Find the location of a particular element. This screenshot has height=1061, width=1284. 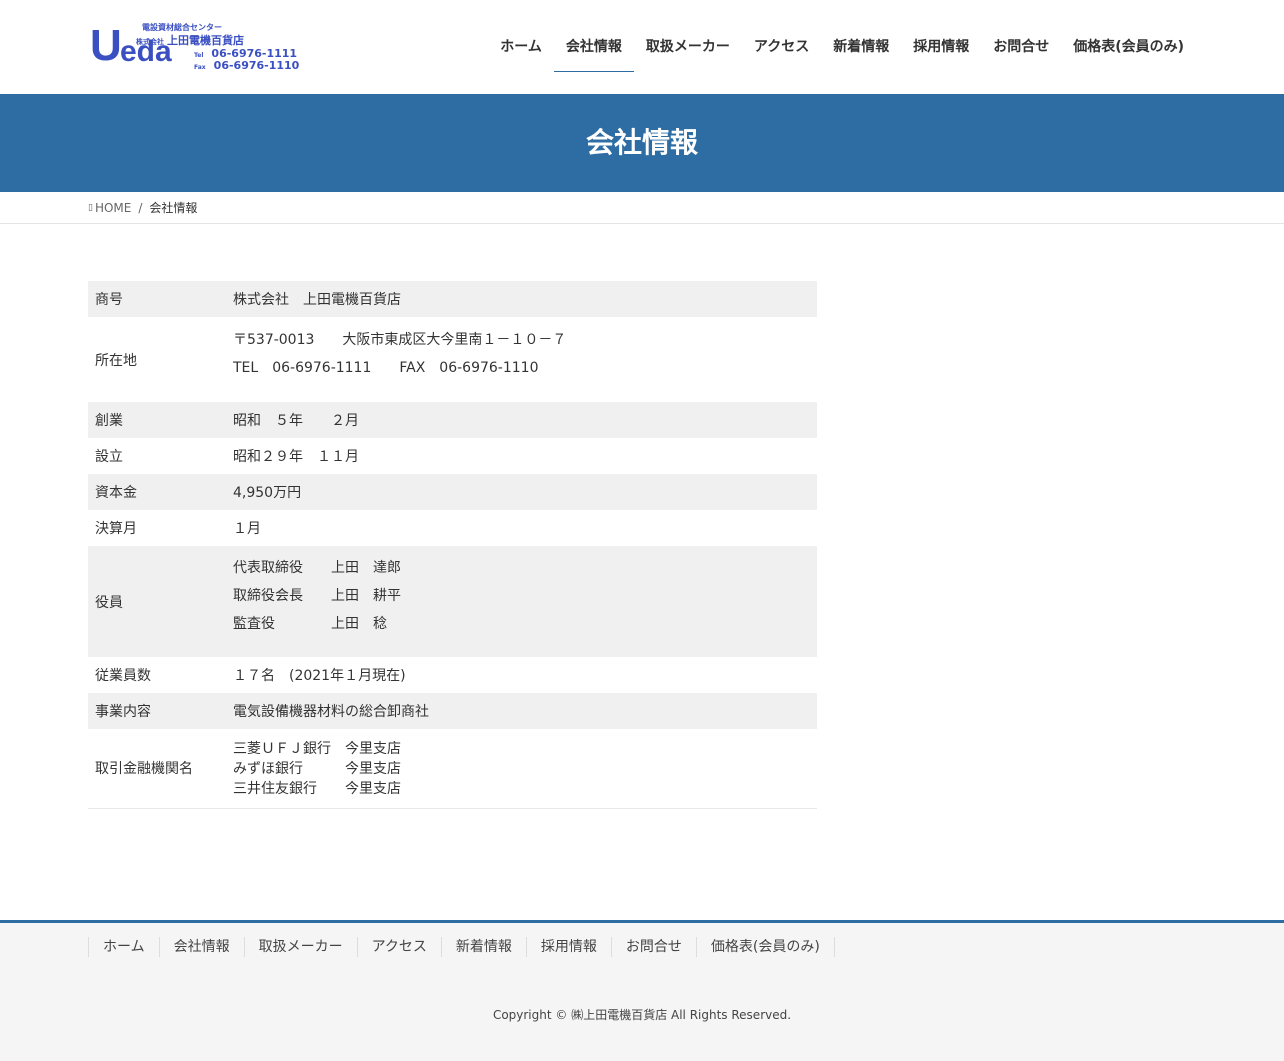

logo-fax: Fax 06-6976-1110 is located at coordinates (246, 65).